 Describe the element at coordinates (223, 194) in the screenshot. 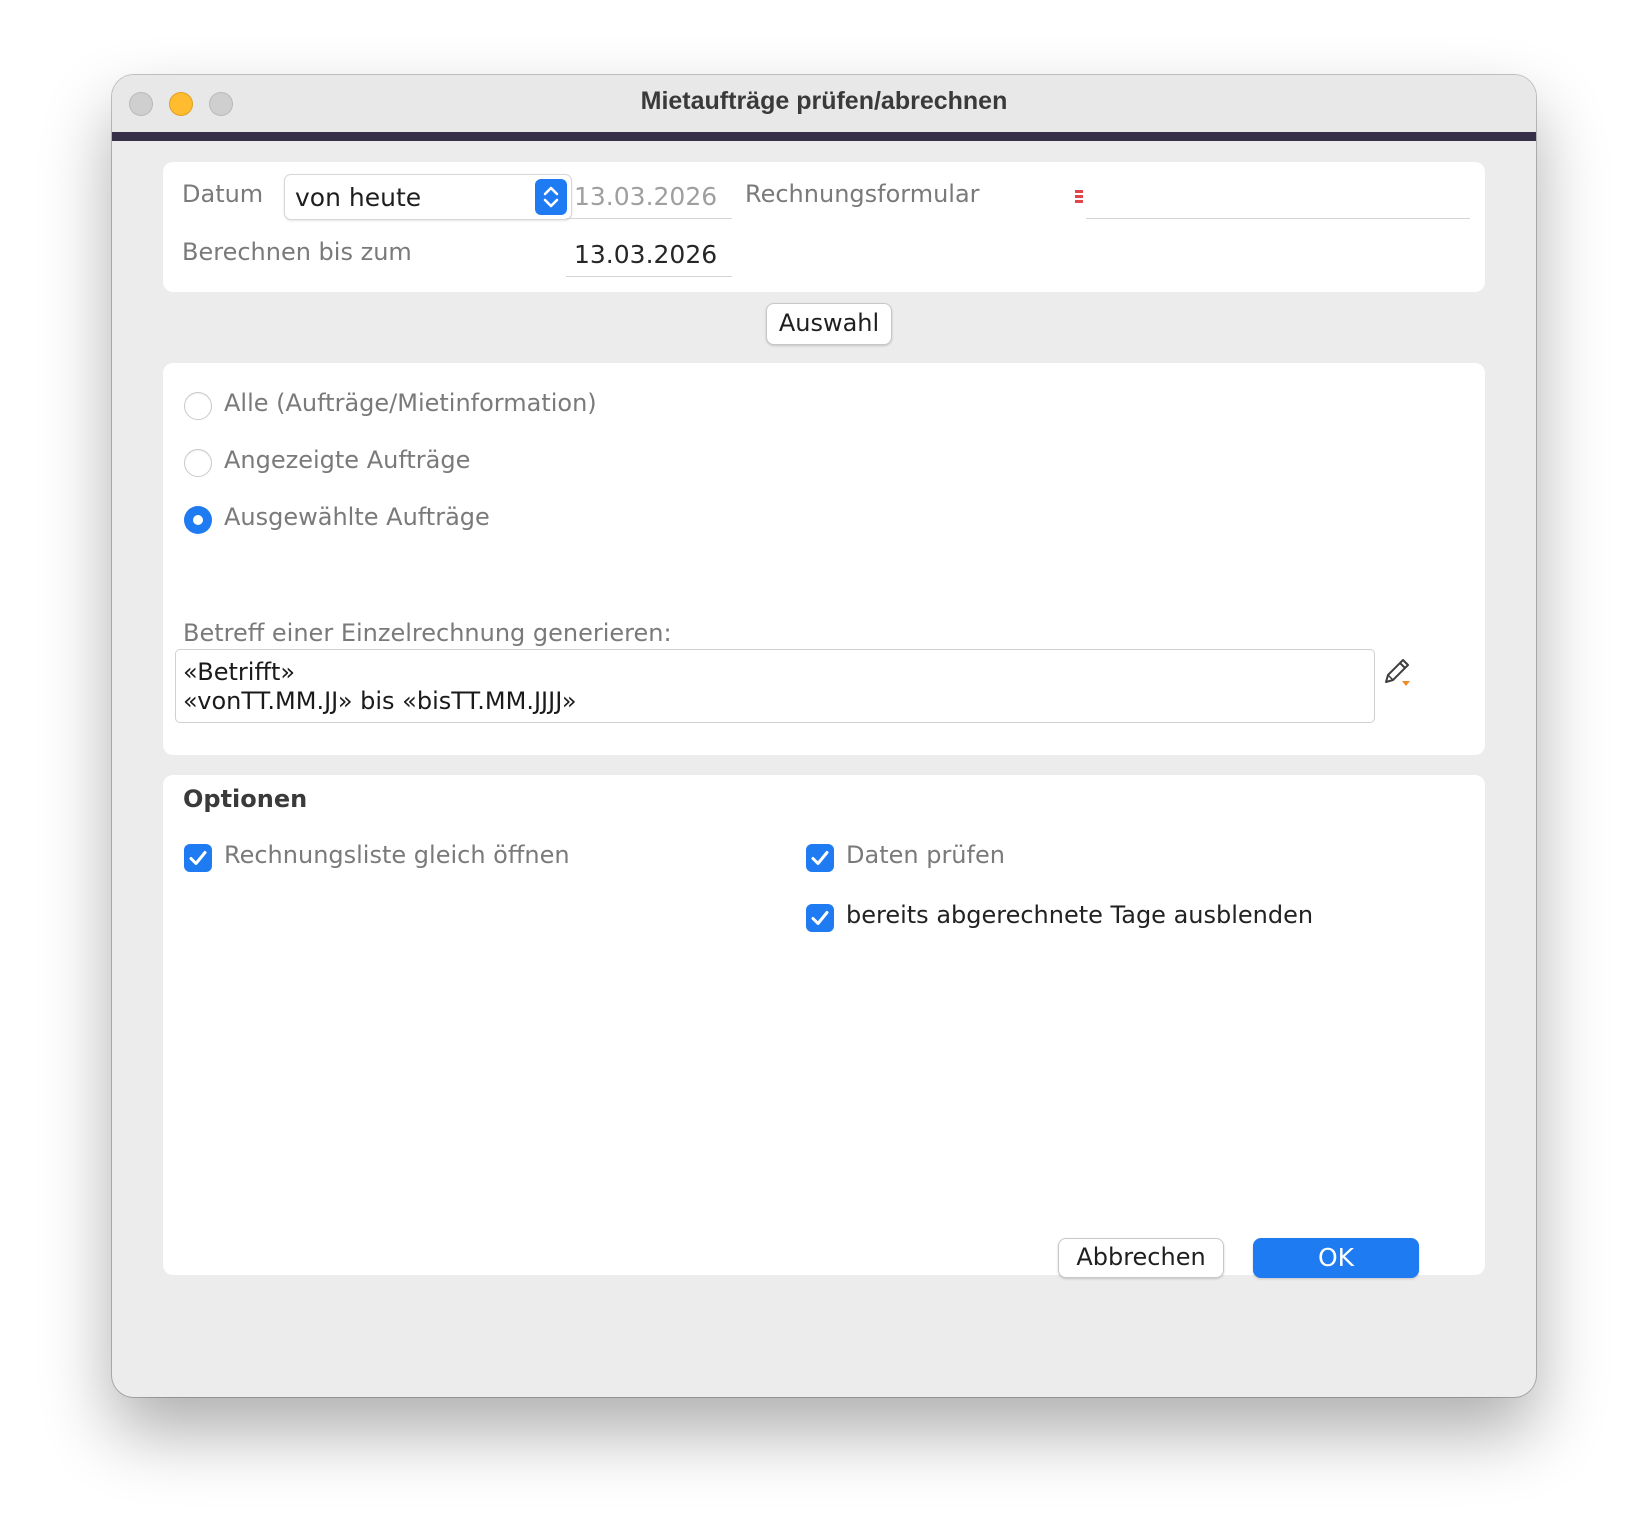

I see `datum-label: Datum` at that location.